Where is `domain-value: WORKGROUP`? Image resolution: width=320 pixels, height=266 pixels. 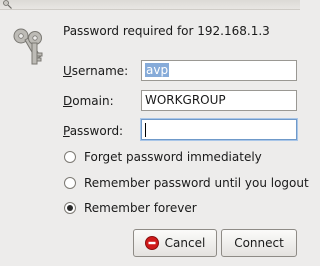
domain-value: WORKGROUP is located at coordinates (185, 100).